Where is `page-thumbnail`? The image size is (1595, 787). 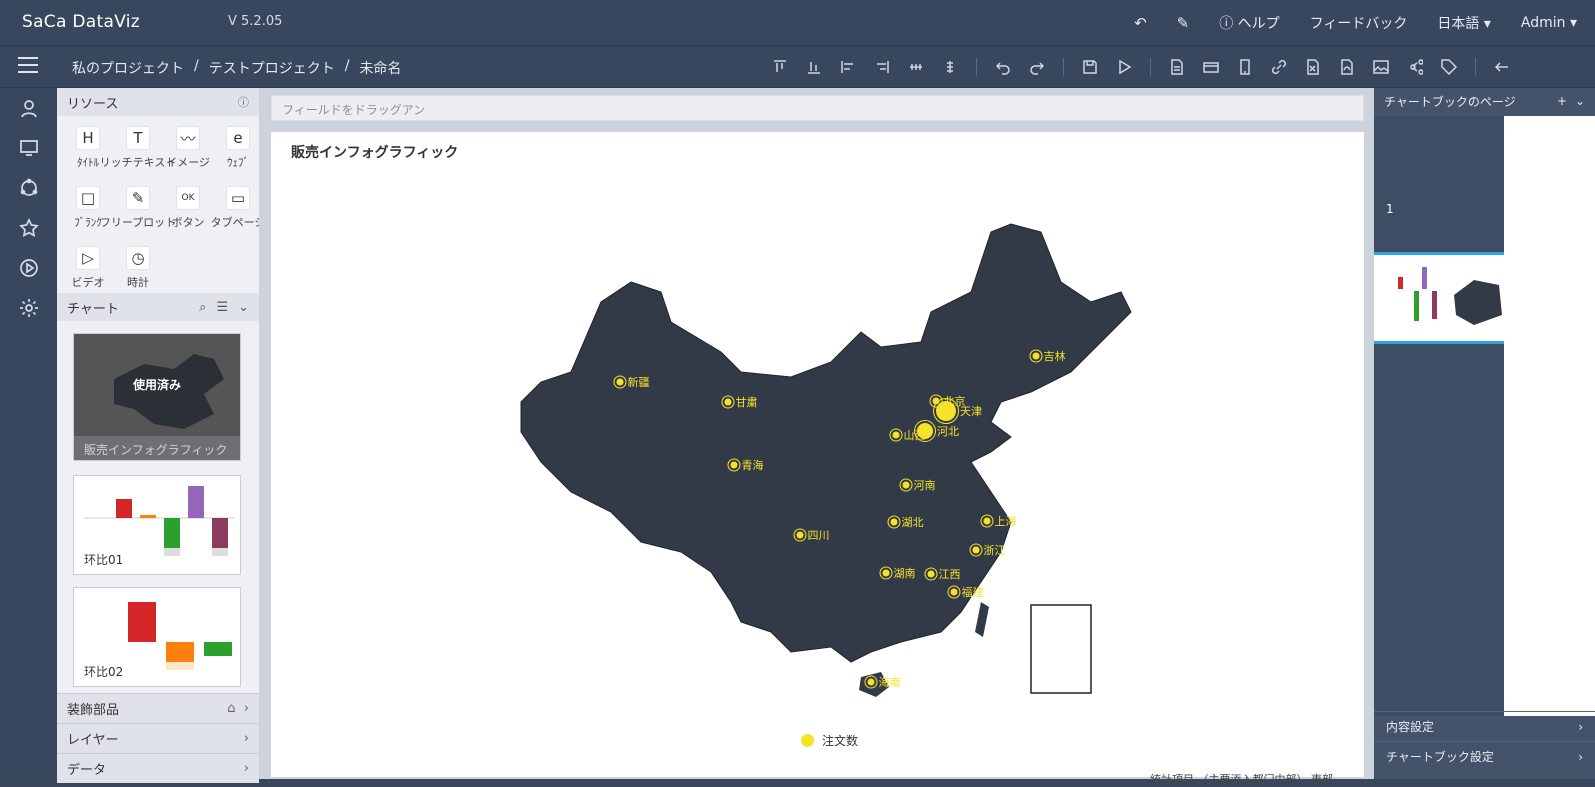 page-thumbnail is located at coordinates (1439, 298).